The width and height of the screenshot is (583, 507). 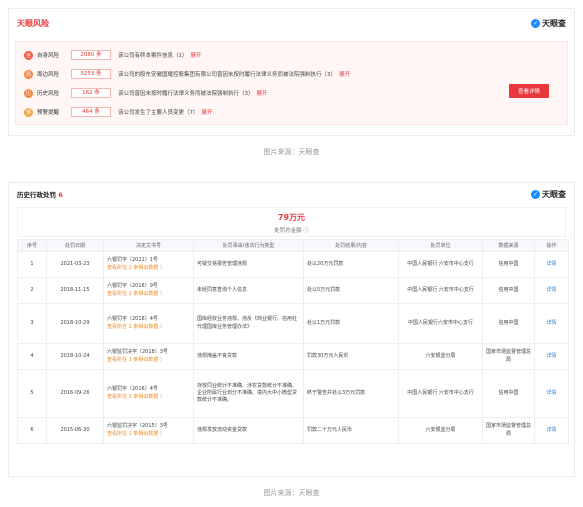 What do you see at coordinates (248, 356) in the screenshot?
I see `cell-reason: 违规掩盖不良贷款` at bounding box center [248, 356].